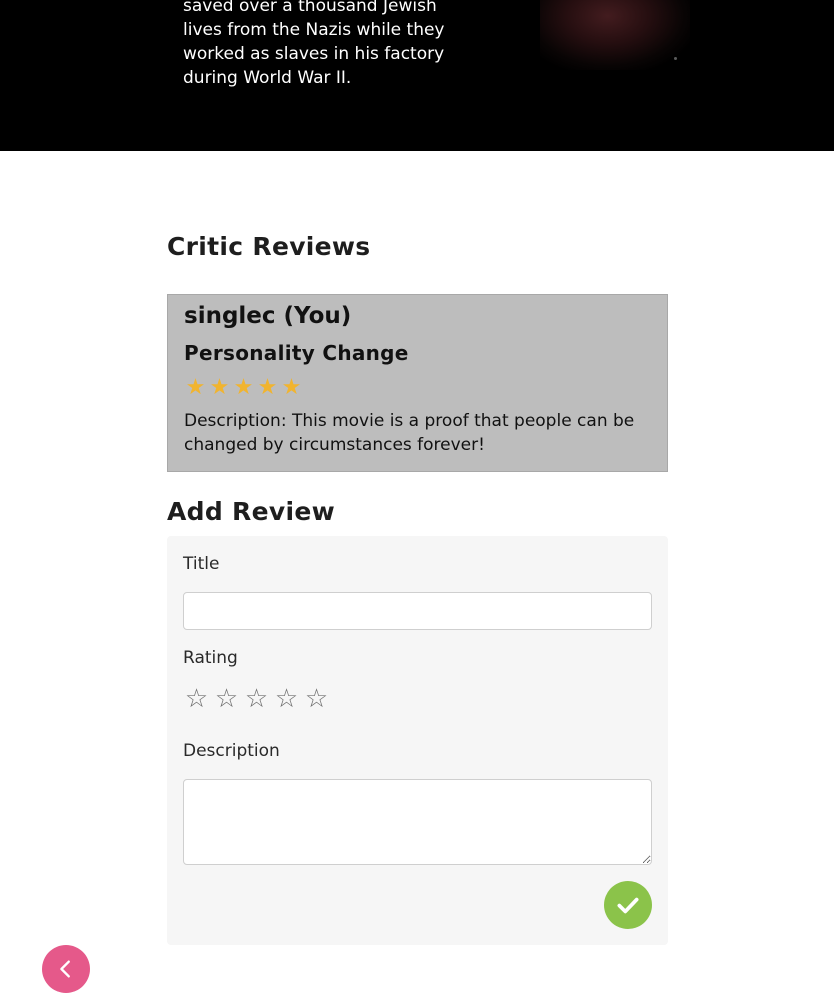 The width and height of the screenshot is (834, 1003). Describe the element at coordinates (268, 316) in the screenshot. I see `review-author: singlec (You)` at that location.